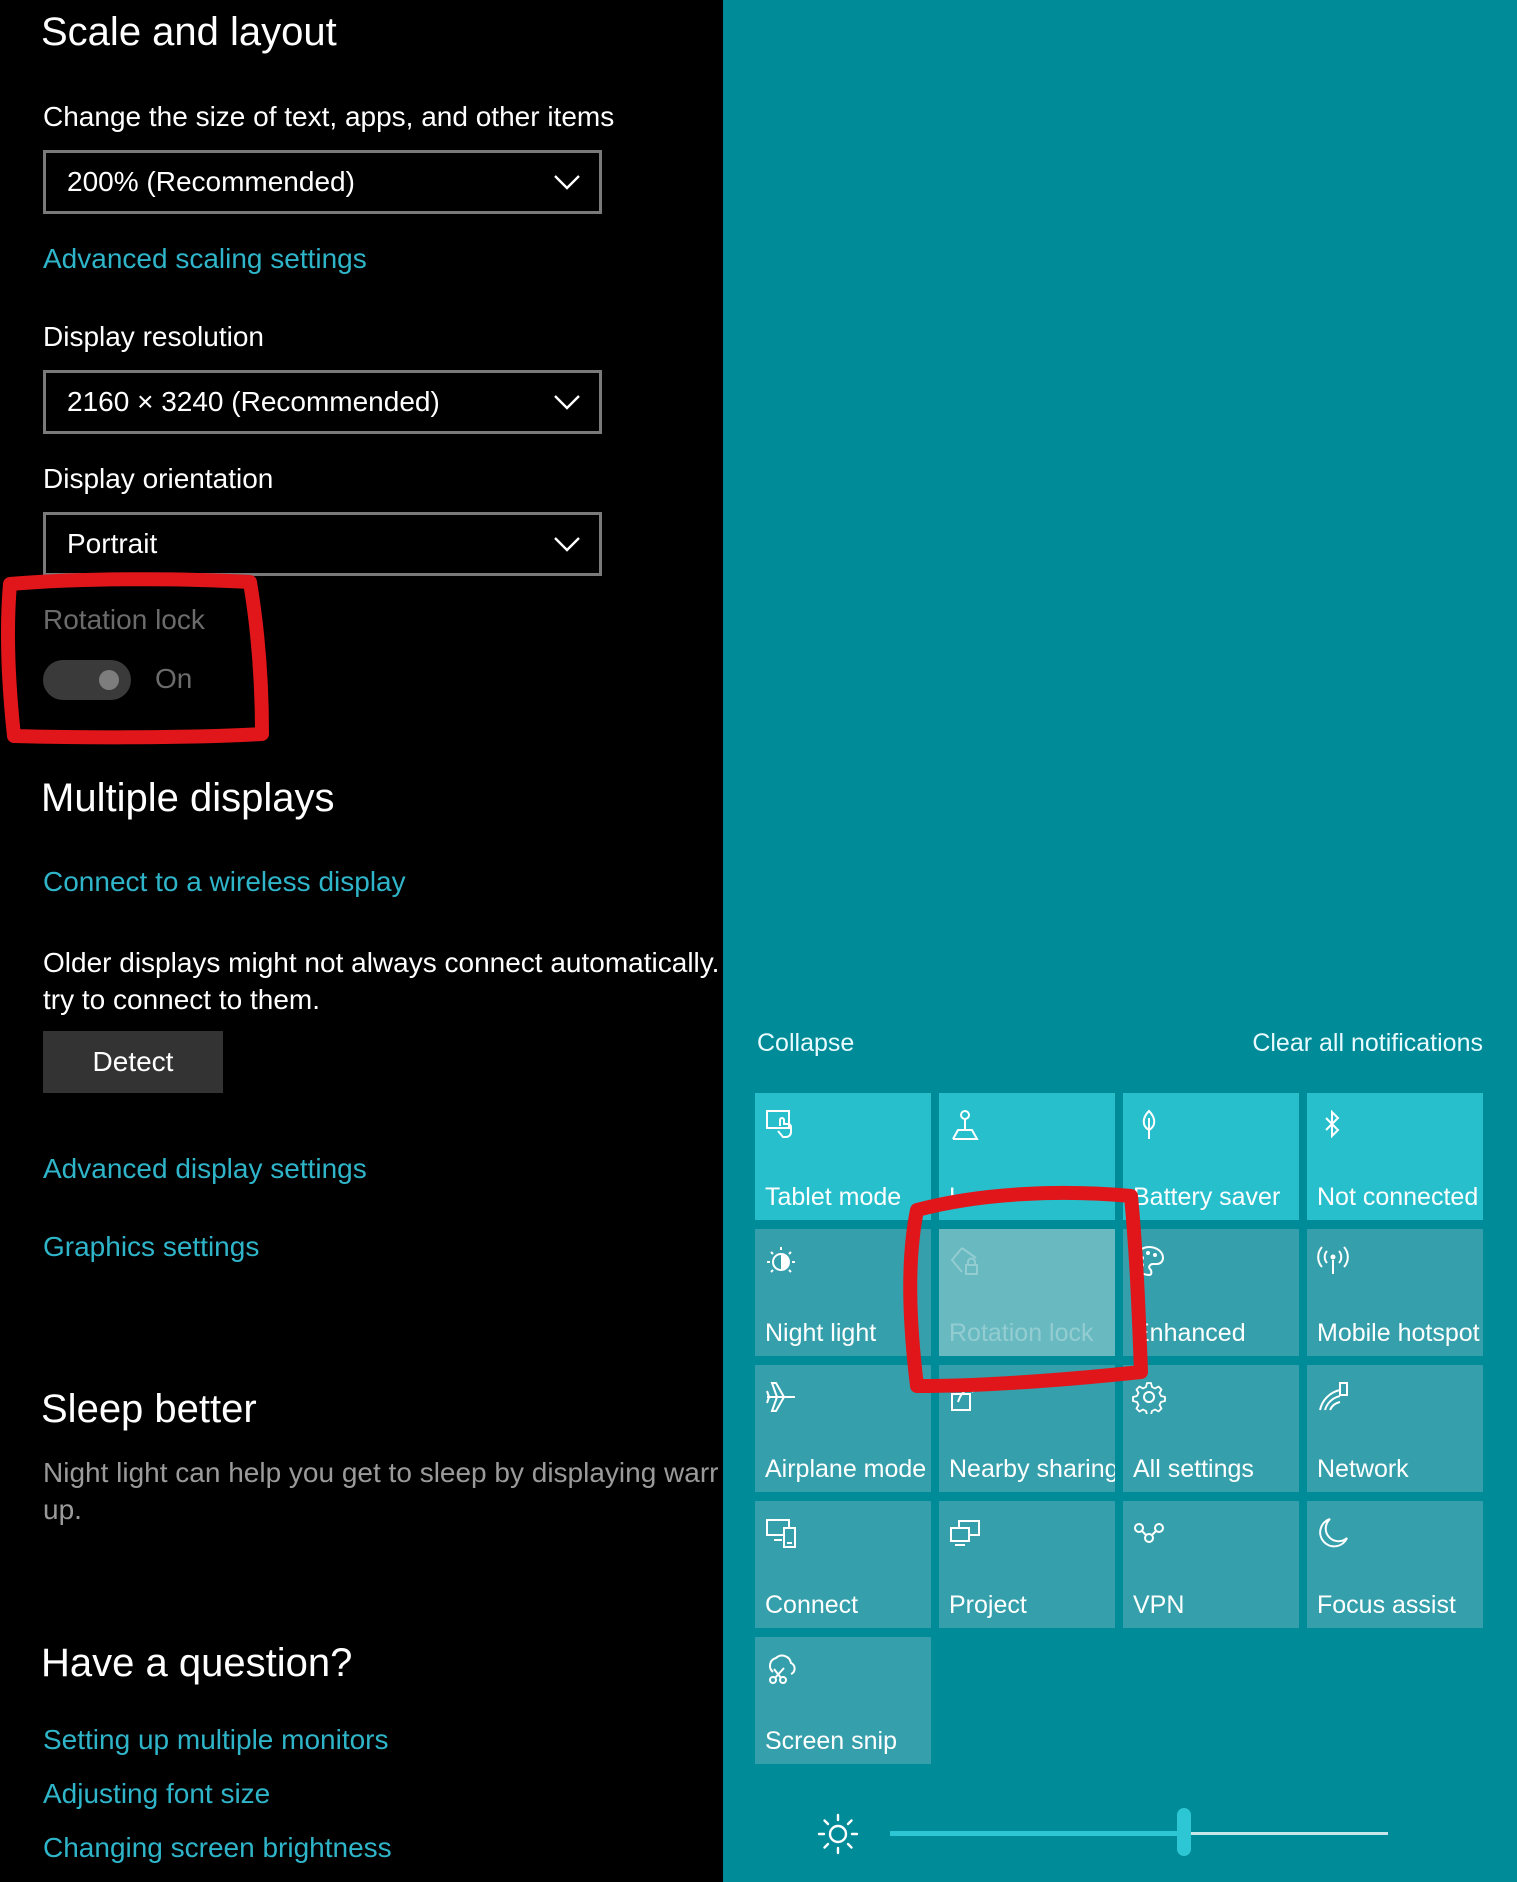  I want to click on have-a-question-heading: Have a question?, so click(197, 1663).